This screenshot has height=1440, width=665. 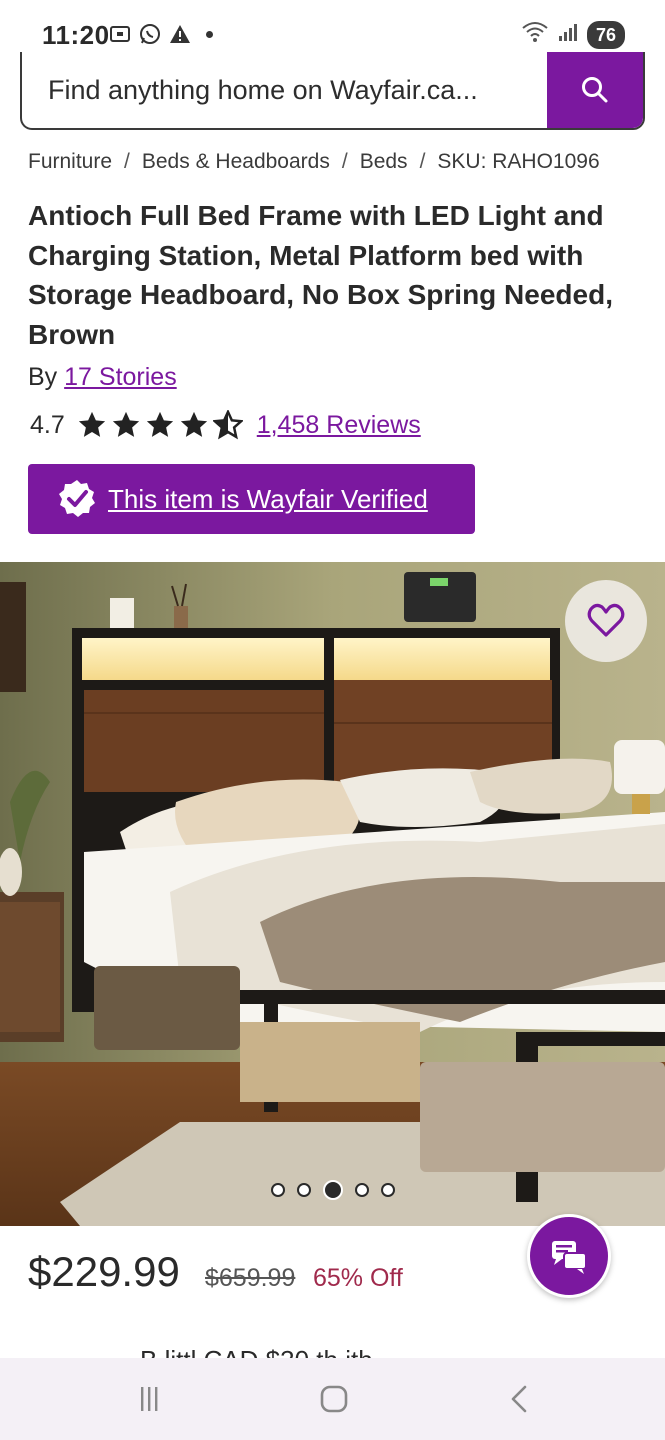 I want to click on wayfair-verified-button: This item is Wayfair Verified, so click(x=251, y=499).